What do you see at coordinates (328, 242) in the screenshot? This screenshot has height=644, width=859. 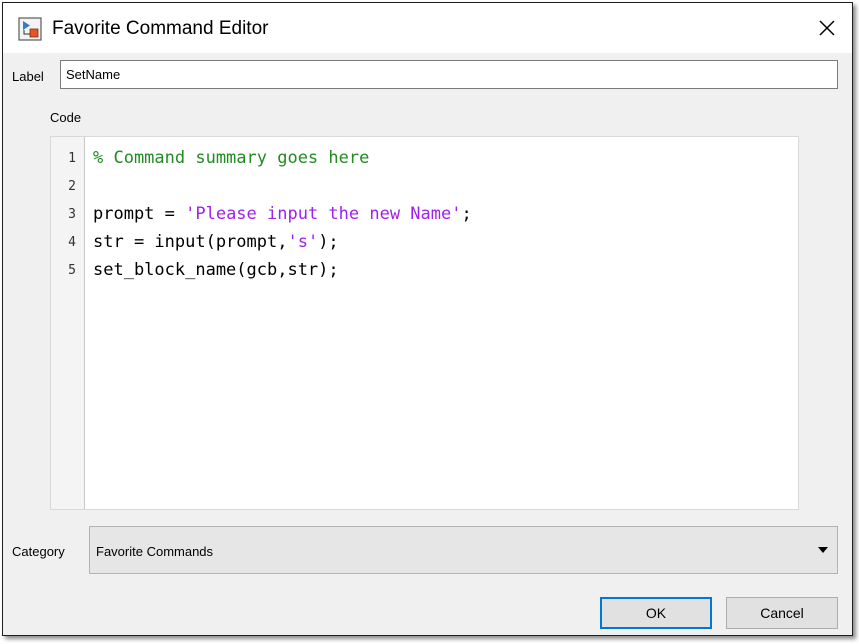 I see `code-token: );` at bounding box center [328, 242].